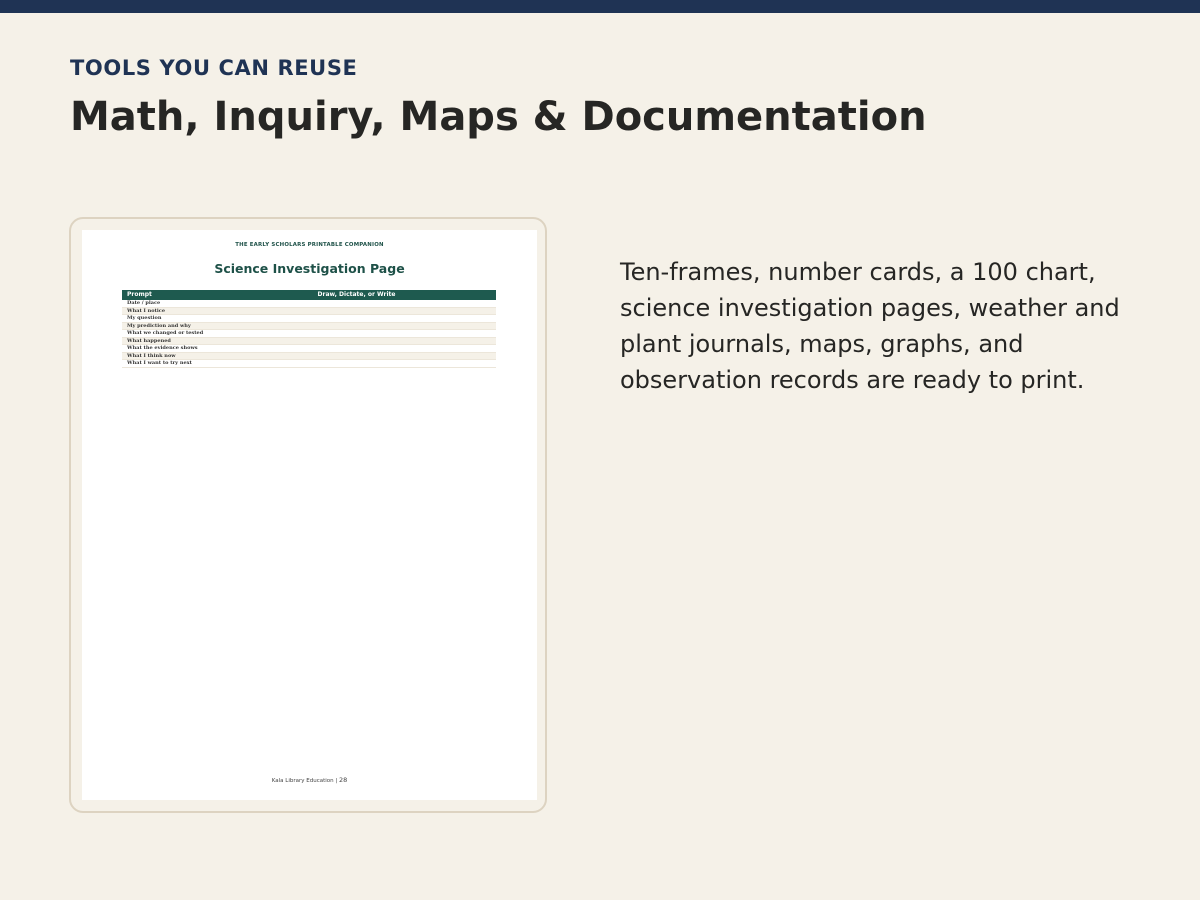 The width and height of the screenshot is (1200, 900). I want to click on table-row: My prediction and why, so click(309, 326).